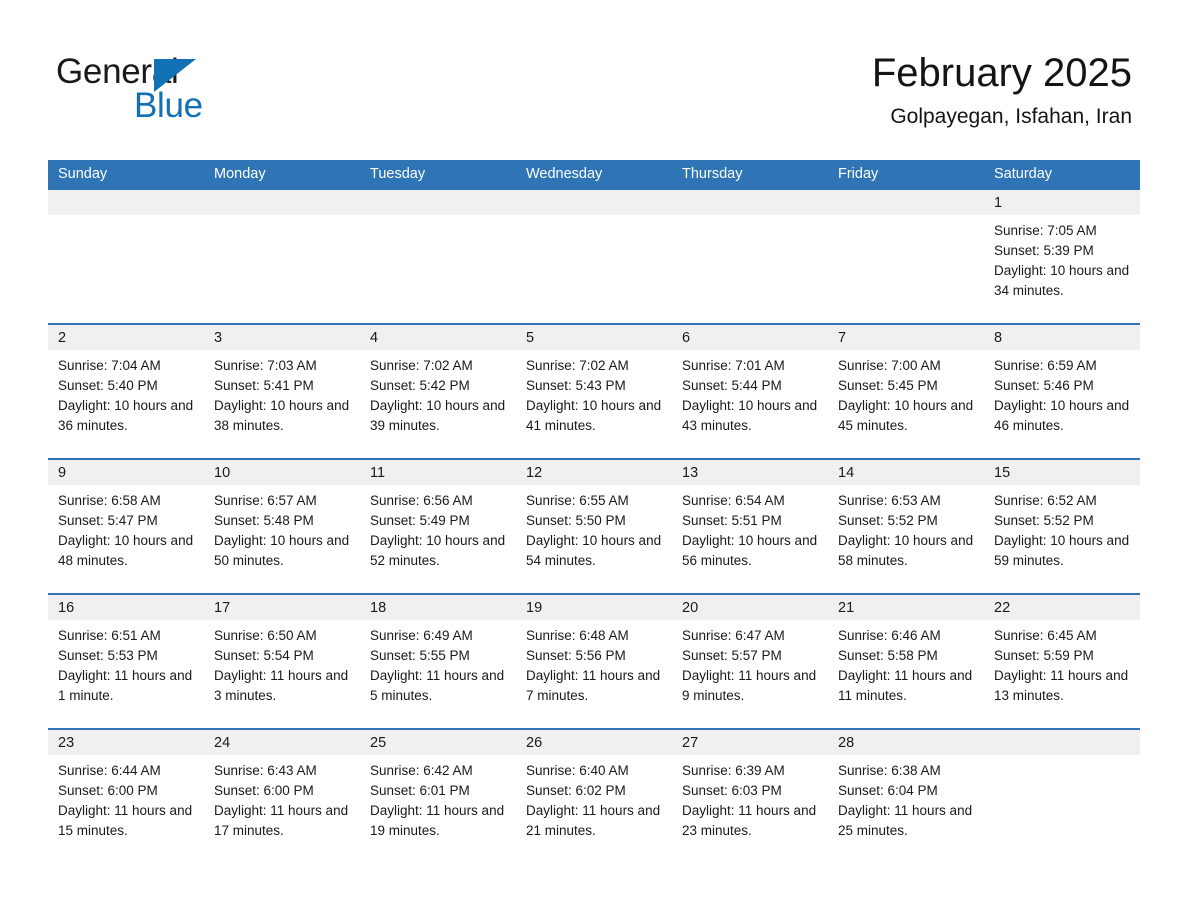  Describe the element at coordinates (126, 607) in the screenshot. I see `day-number: 16` at that location.